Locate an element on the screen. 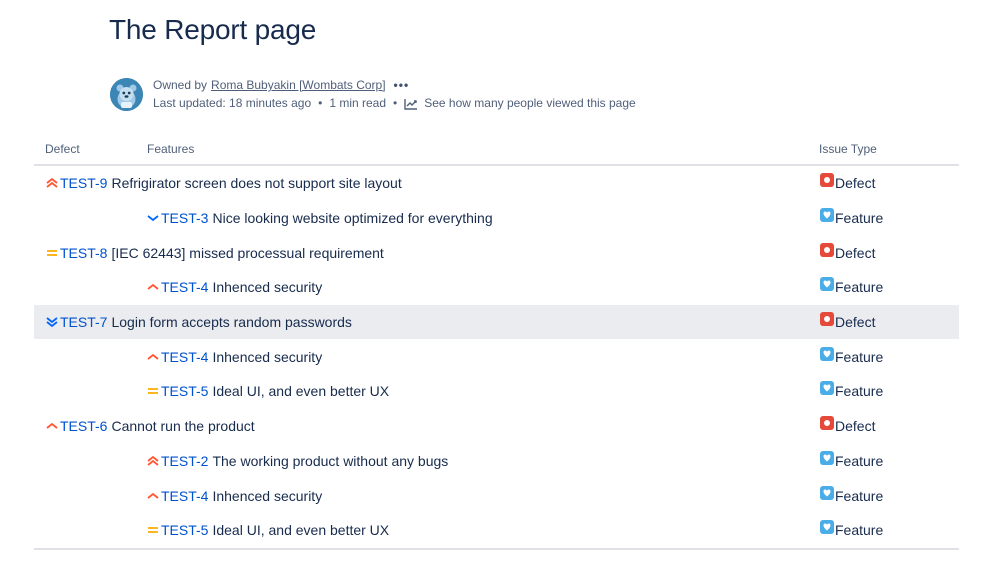 This screenshot has height=583, width=999. more-actions-icon: ••• is located at coordinates (402, 85).